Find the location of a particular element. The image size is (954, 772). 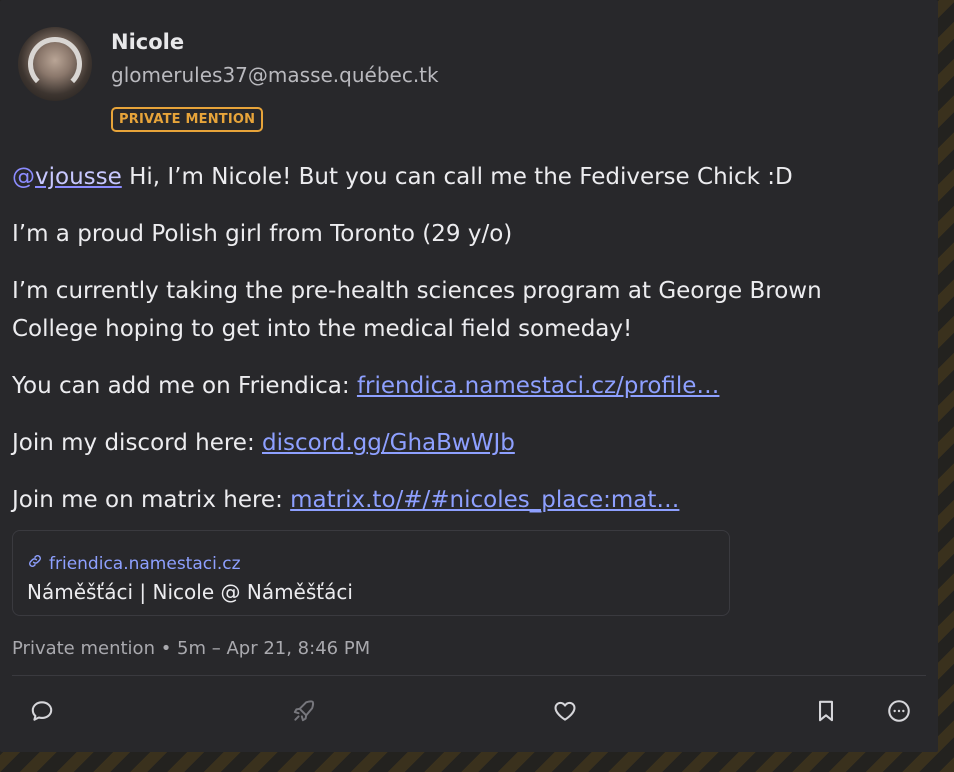

line-6-text: Join me on matrix here: is located at coordinates (151, 500).